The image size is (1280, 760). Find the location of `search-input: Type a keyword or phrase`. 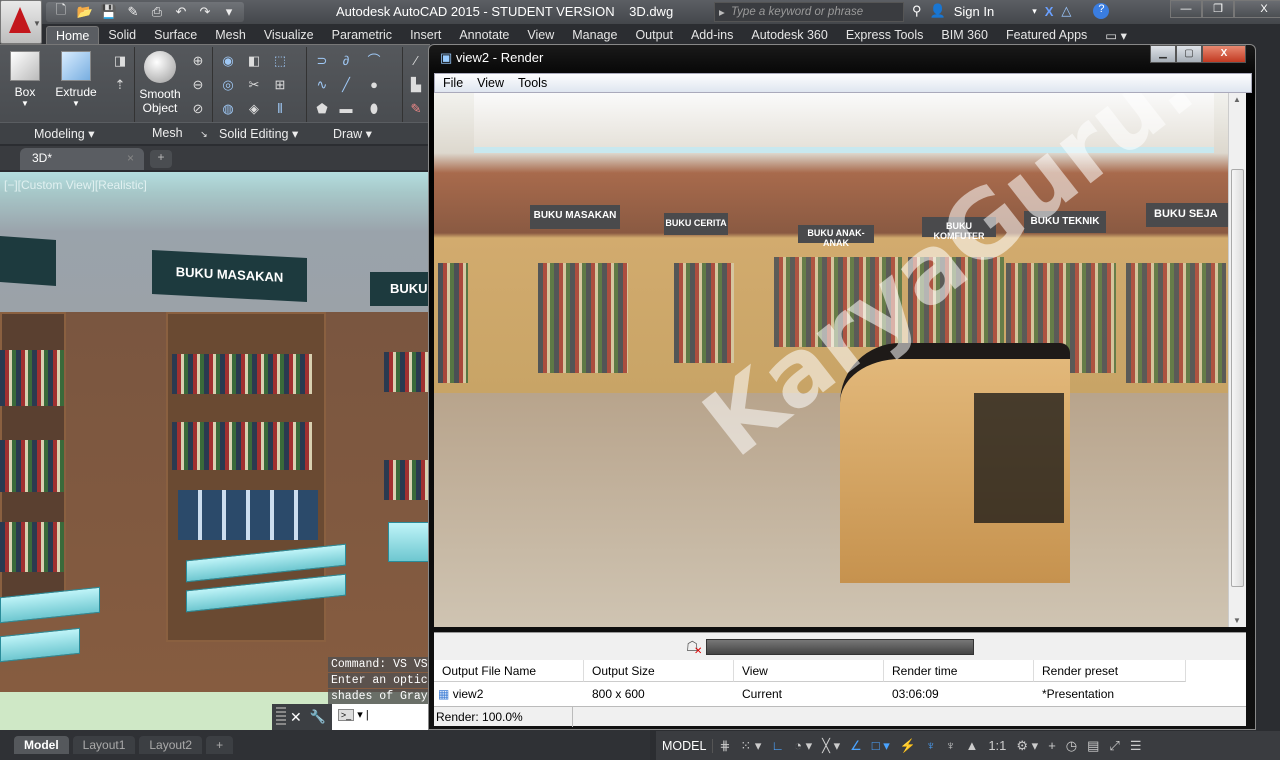

search-input: Type a keyword or phrase is located at coordinates (809, 12).